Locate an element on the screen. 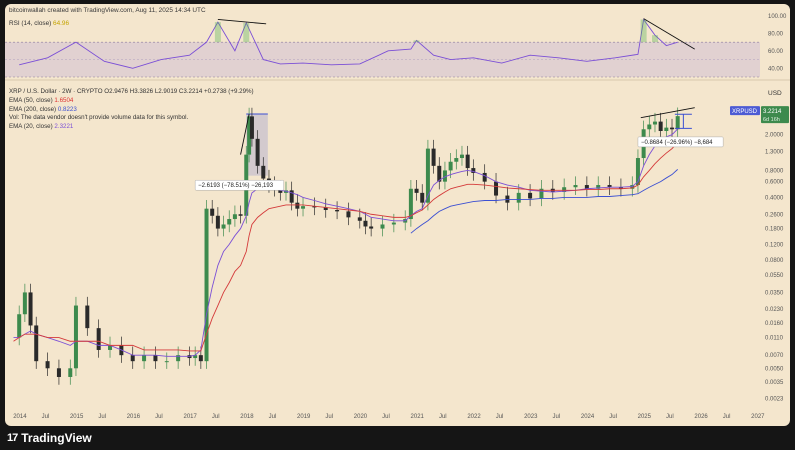 This screenshot has height=450, width=795. price-tick-label: 0.2600 is located at coordinates (774, 215).